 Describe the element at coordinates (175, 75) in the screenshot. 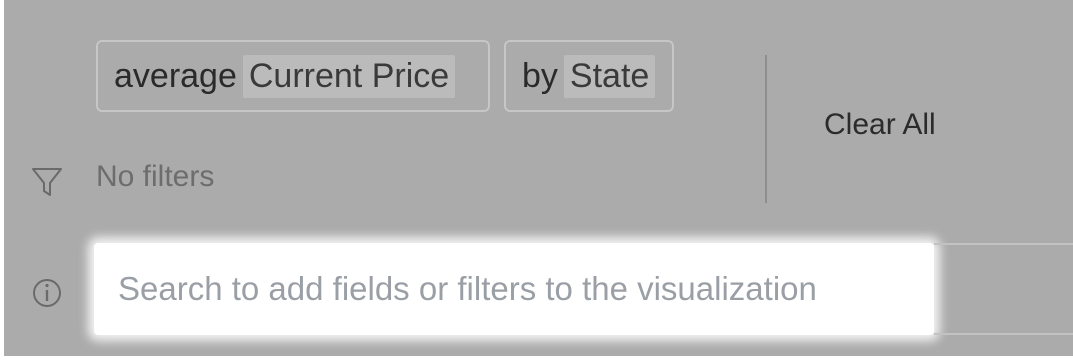

I see `aggregation-label: average` at that location.